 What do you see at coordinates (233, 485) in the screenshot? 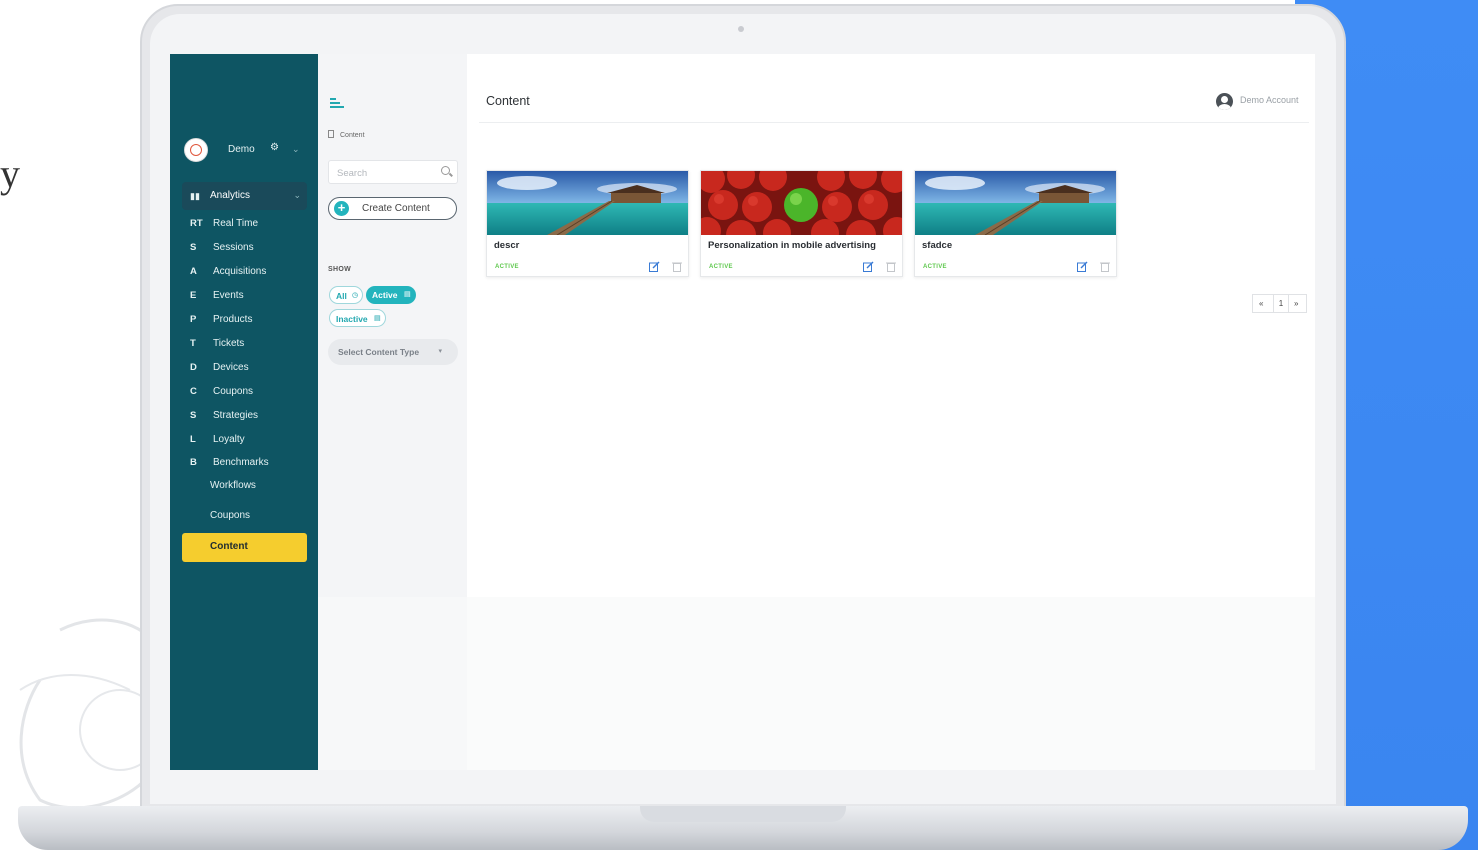
I see `sidebar-item-workflows: Workflows` at bounding box center [233, 485].